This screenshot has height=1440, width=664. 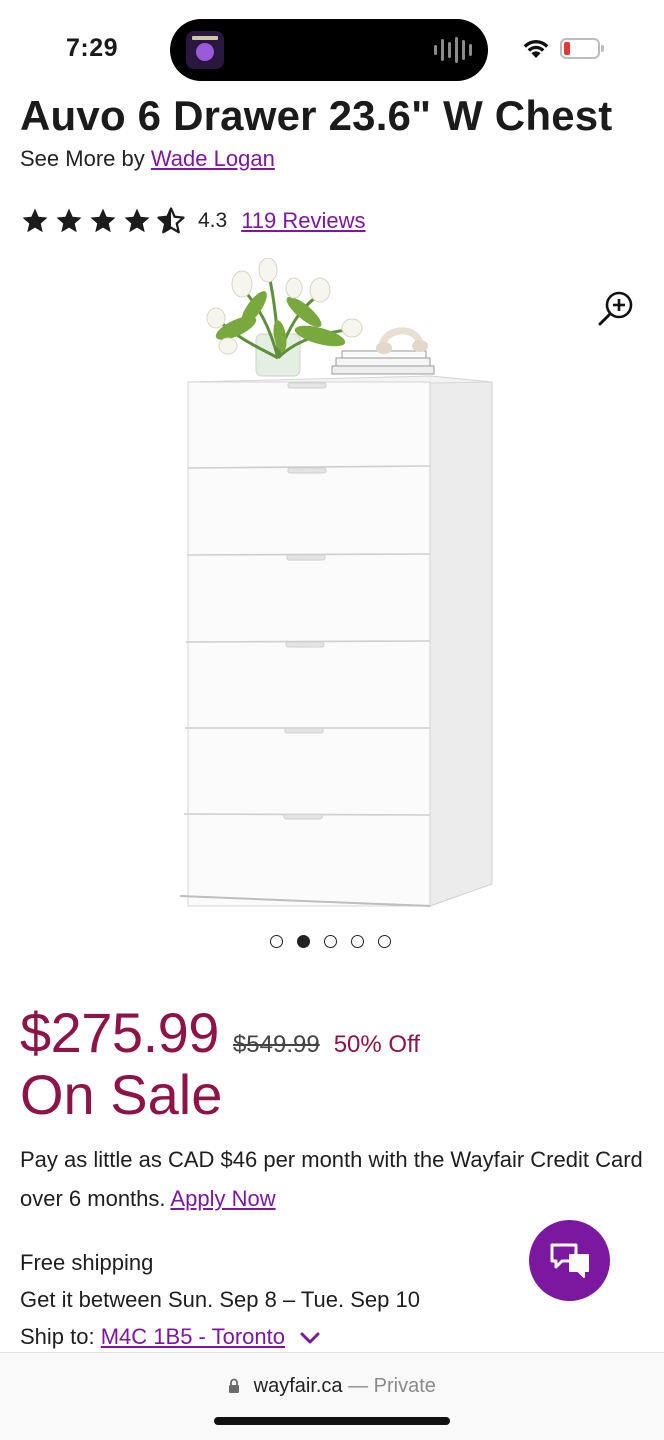 What do you see at coordinates (303, 221) in the screenshot?
I see `reviews-link: 119 Reviews` at bounding box center [303, 221].